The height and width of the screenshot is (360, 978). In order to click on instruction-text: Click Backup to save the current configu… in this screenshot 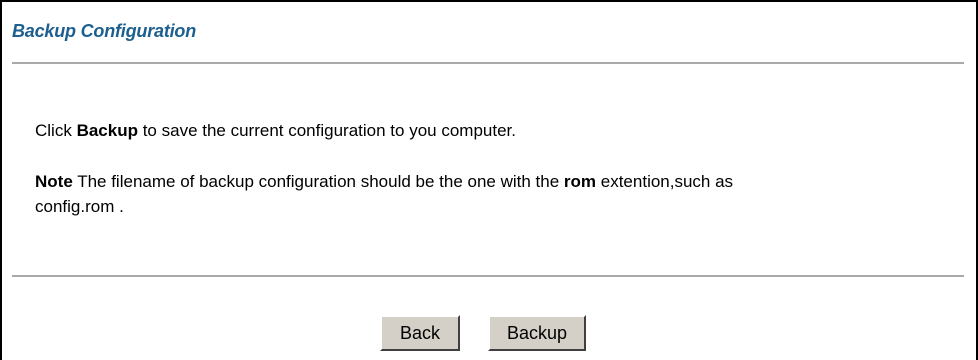, I will do `click(275, 131)`.